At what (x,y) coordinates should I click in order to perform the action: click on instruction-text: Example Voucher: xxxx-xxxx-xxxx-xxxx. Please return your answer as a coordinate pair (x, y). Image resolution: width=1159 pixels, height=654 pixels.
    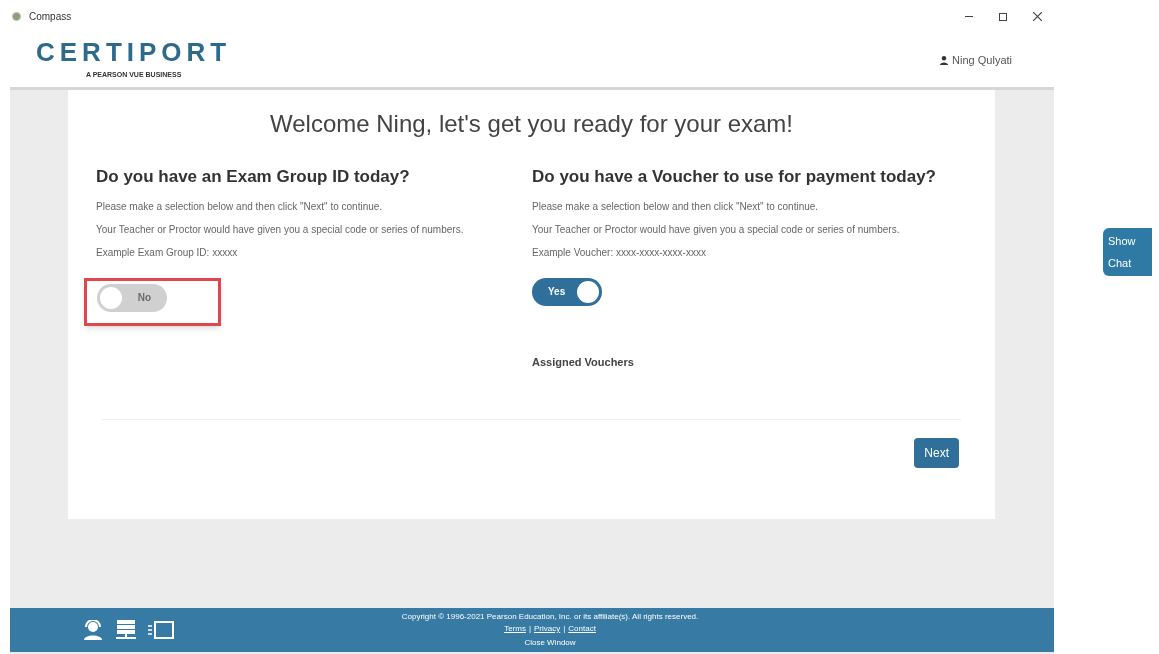
    Looking at the image, I should click on (619, 252).